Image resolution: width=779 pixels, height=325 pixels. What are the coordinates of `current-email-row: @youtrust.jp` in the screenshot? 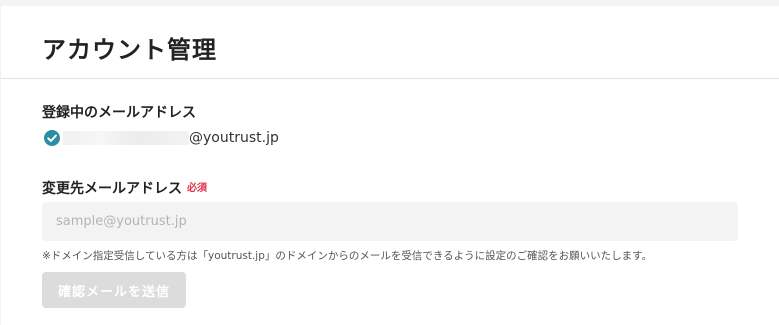 It's located at (161, 138).